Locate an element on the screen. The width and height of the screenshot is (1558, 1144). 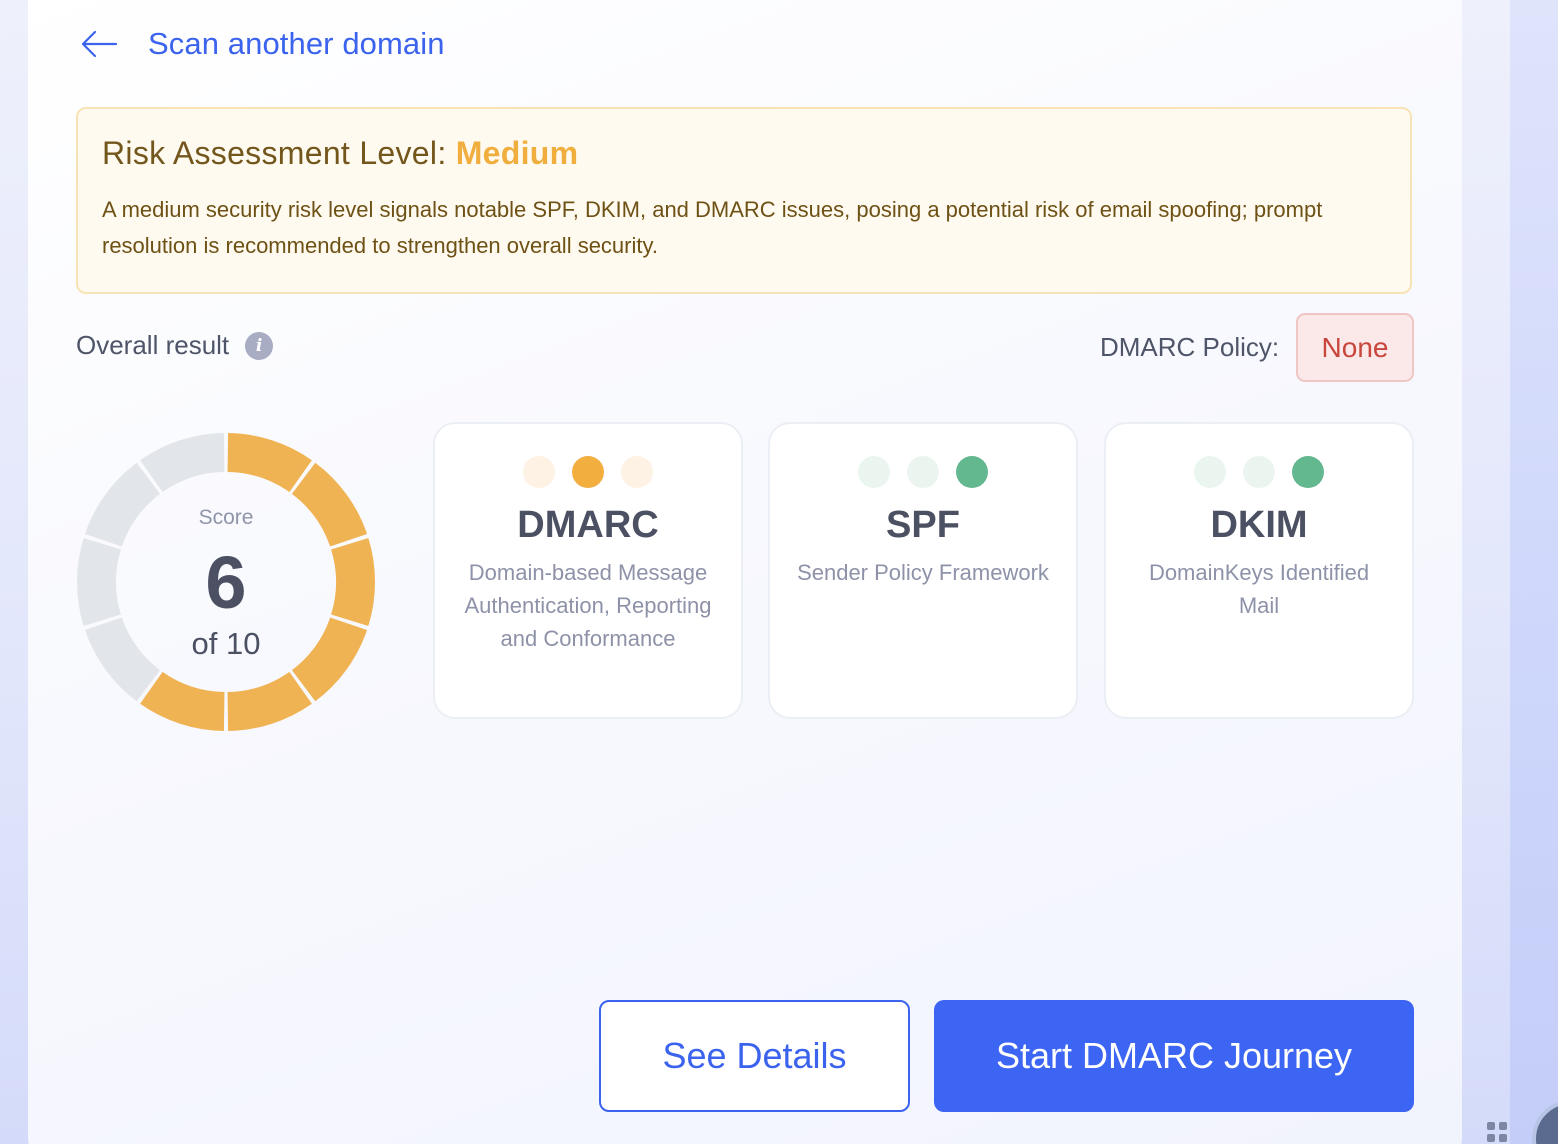
background-strip is located at coordinates (1534, 572).